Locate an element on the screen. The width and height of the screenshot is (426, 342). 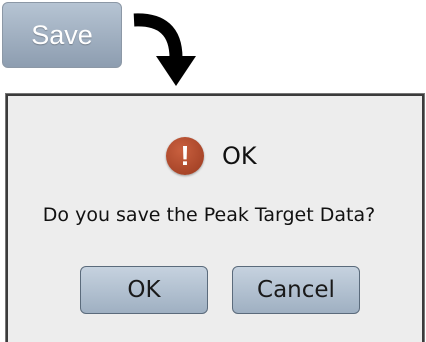
save-button: Save is located at coordinates (62, 35).